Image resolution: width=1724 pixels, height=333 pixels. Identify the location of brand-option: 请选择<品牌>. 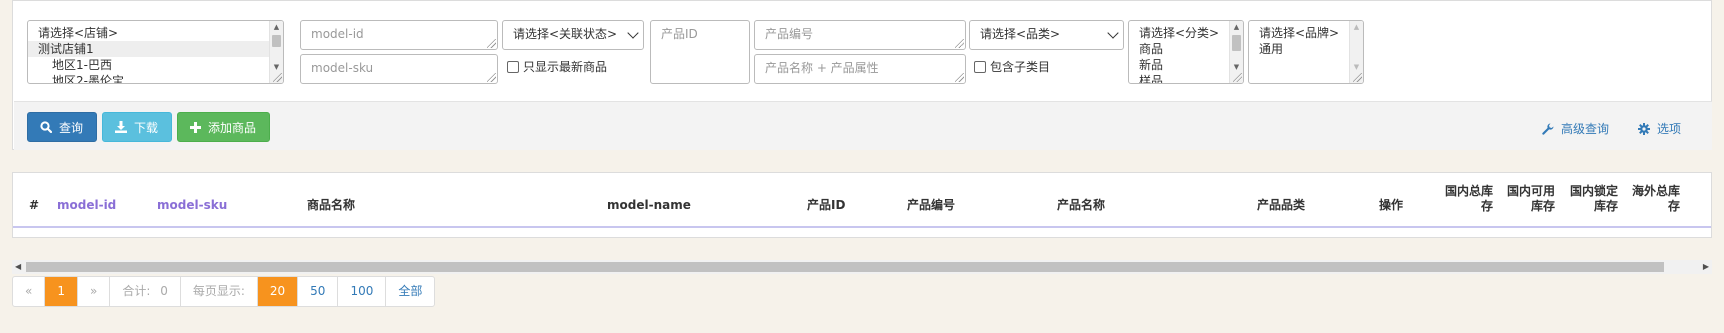
(1306, 33).